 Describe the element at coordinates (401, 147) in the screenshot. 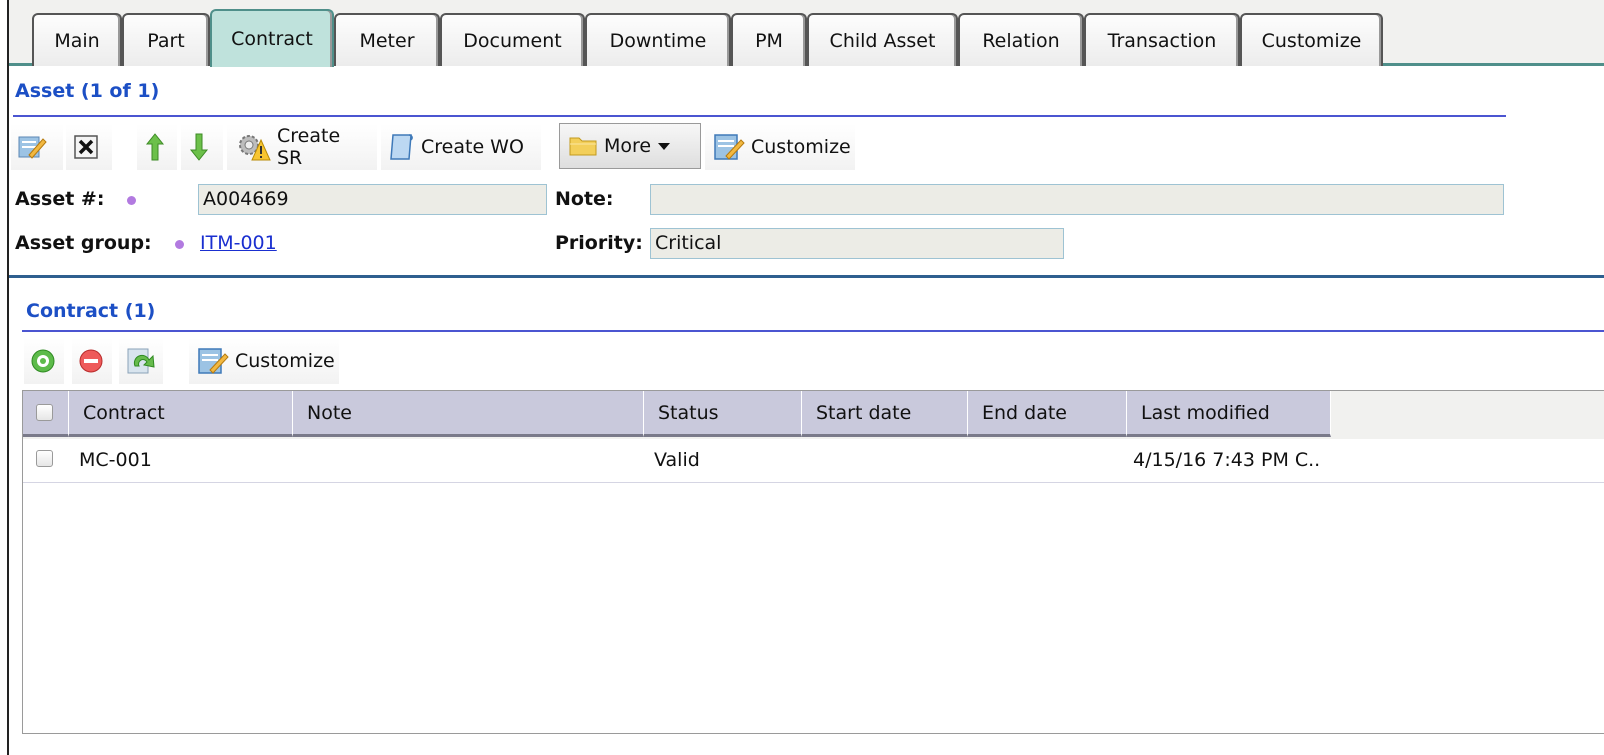

I see `document-icon` at that location.